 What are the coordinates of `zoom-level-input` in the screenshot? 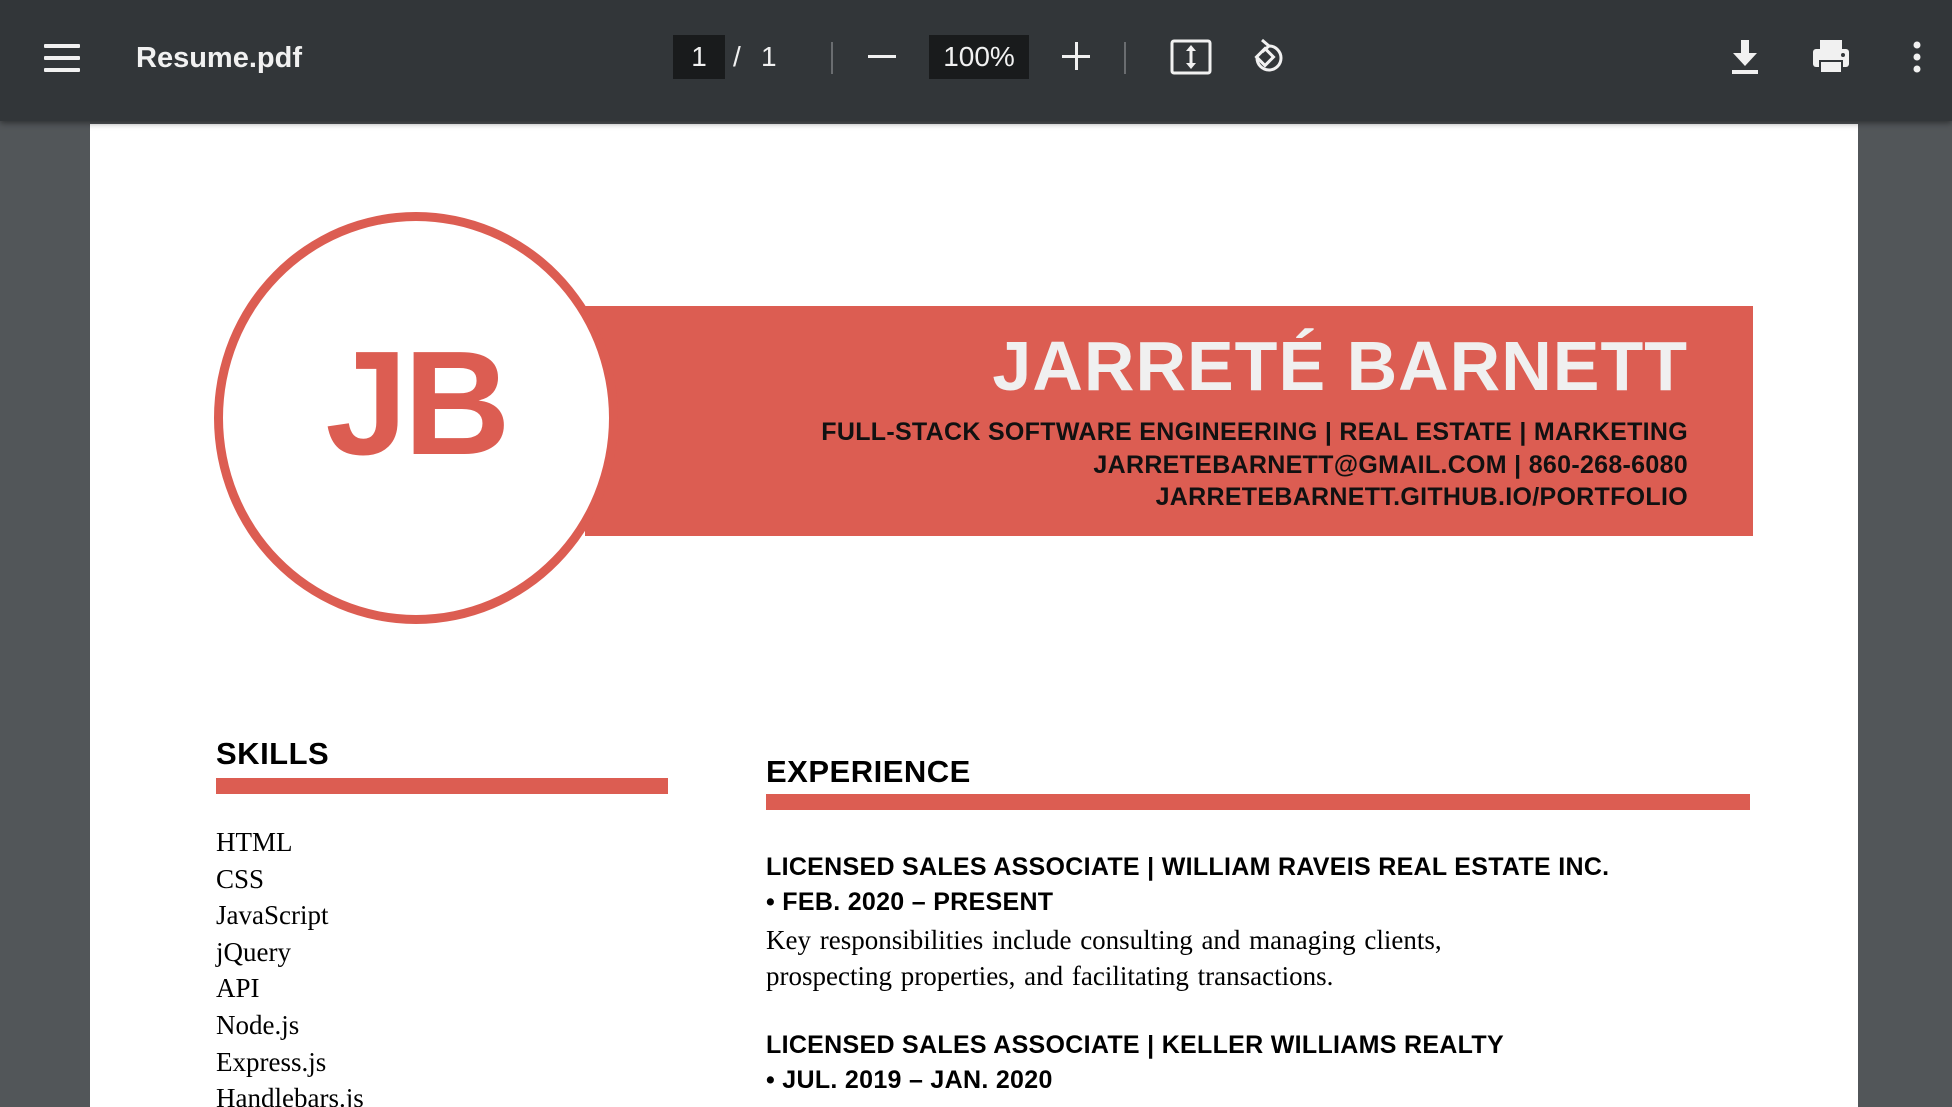 It's located at (979, 57).